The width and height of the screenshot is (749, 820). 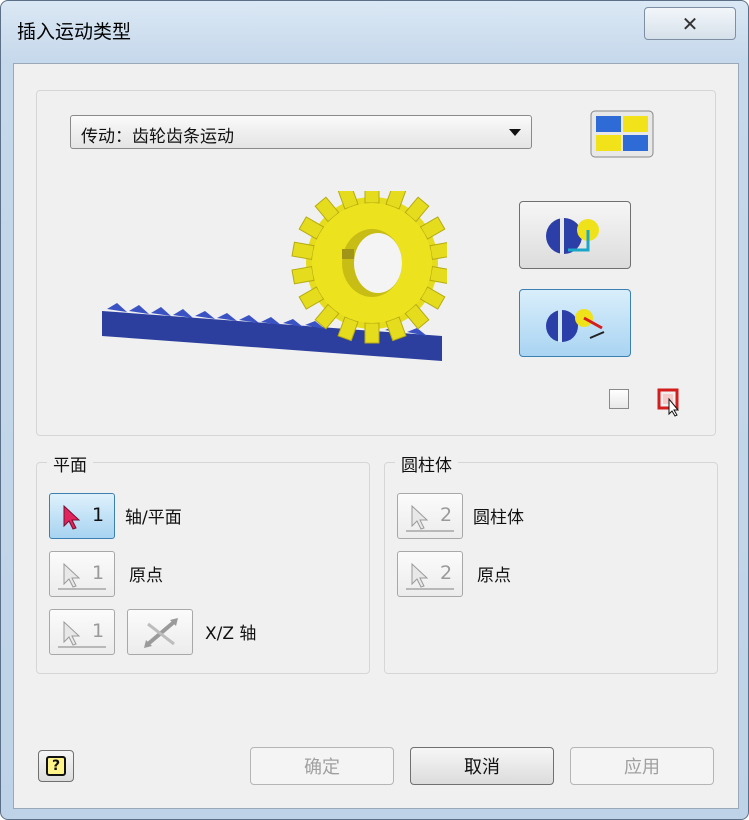 What do you see at coordinates (575, 325) in the screenshot?
I see `gear-reverse-icon` at bounding box center [575, 325].